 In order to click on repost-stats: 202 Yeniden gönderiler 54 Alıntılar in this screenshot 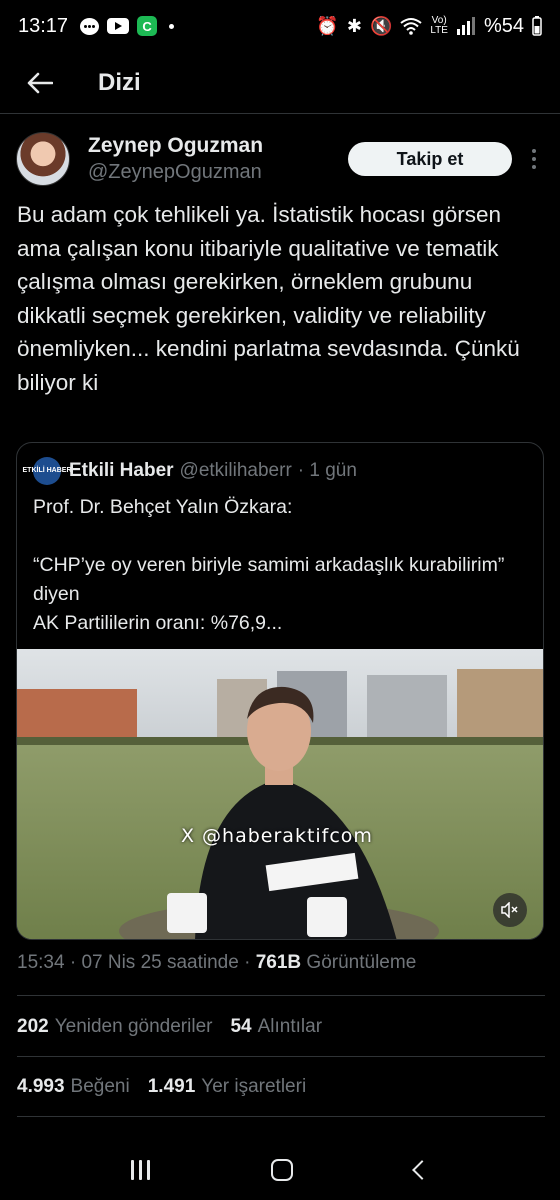, I will do `click(281, 1027)`.